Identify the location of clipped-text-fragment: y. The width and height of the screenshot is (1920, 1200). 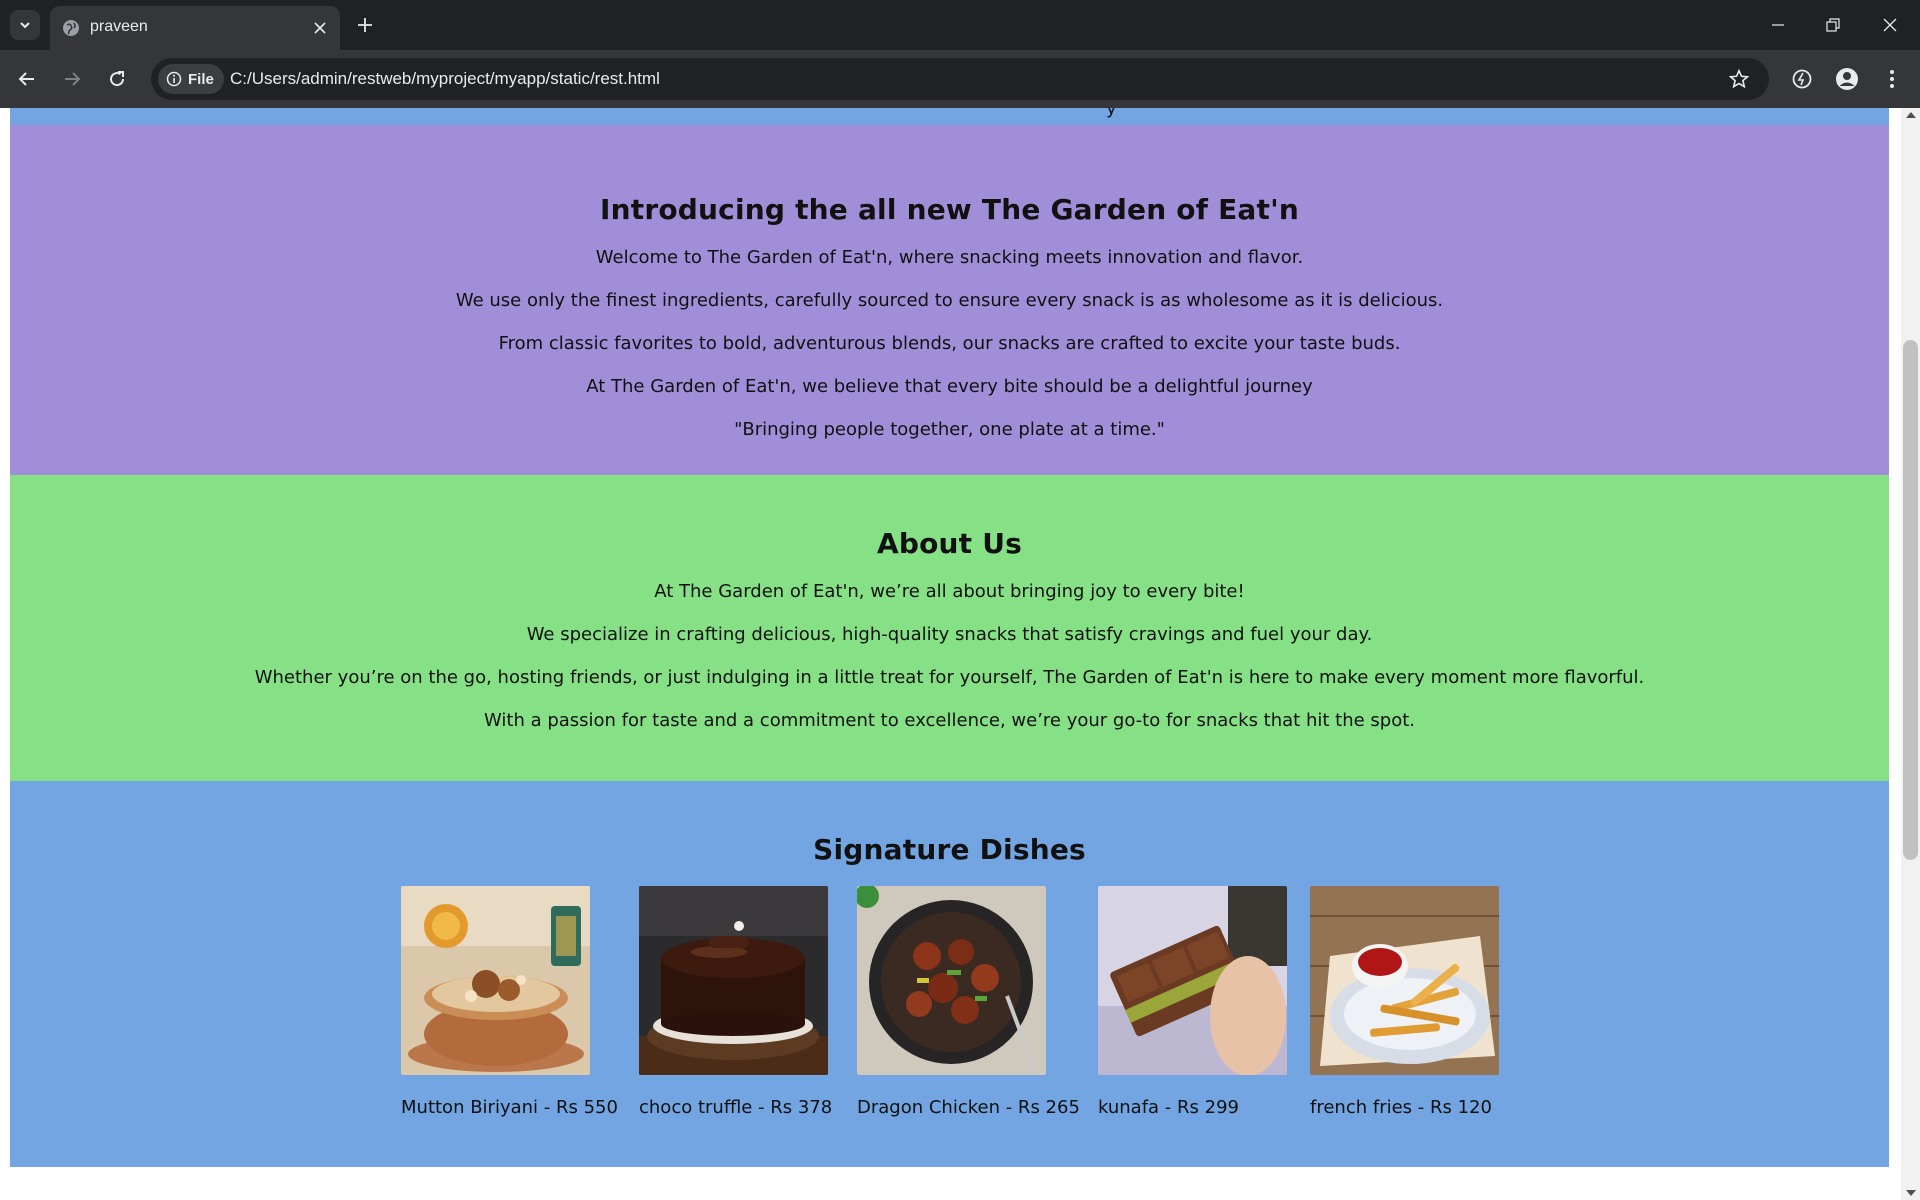
(1111, 113).